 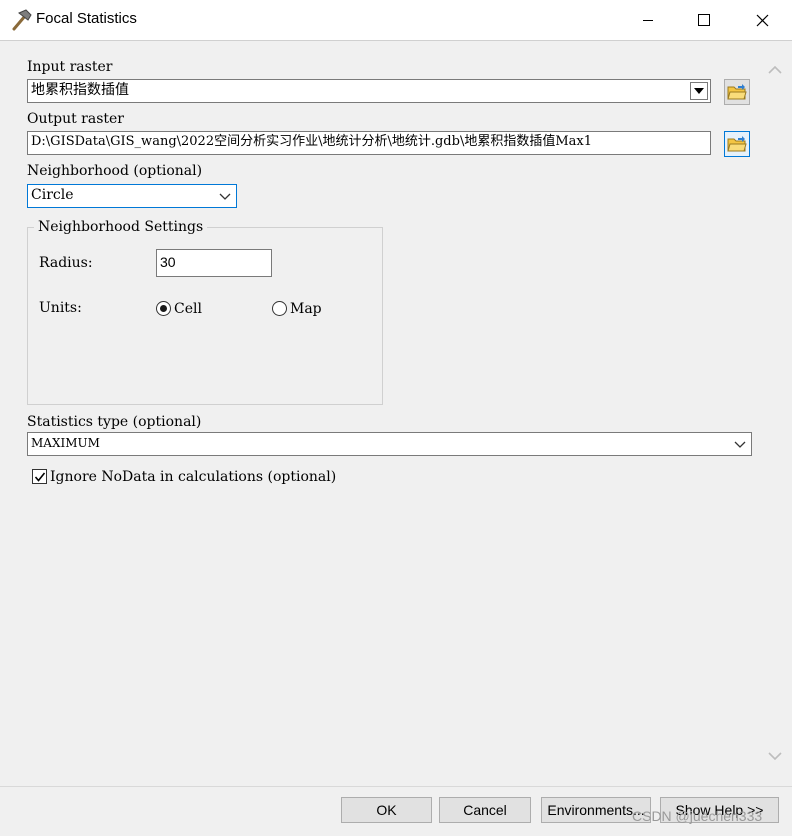 I want to click on neighborhood-label: Neighborhood (optional), so click(x=115, y=171).